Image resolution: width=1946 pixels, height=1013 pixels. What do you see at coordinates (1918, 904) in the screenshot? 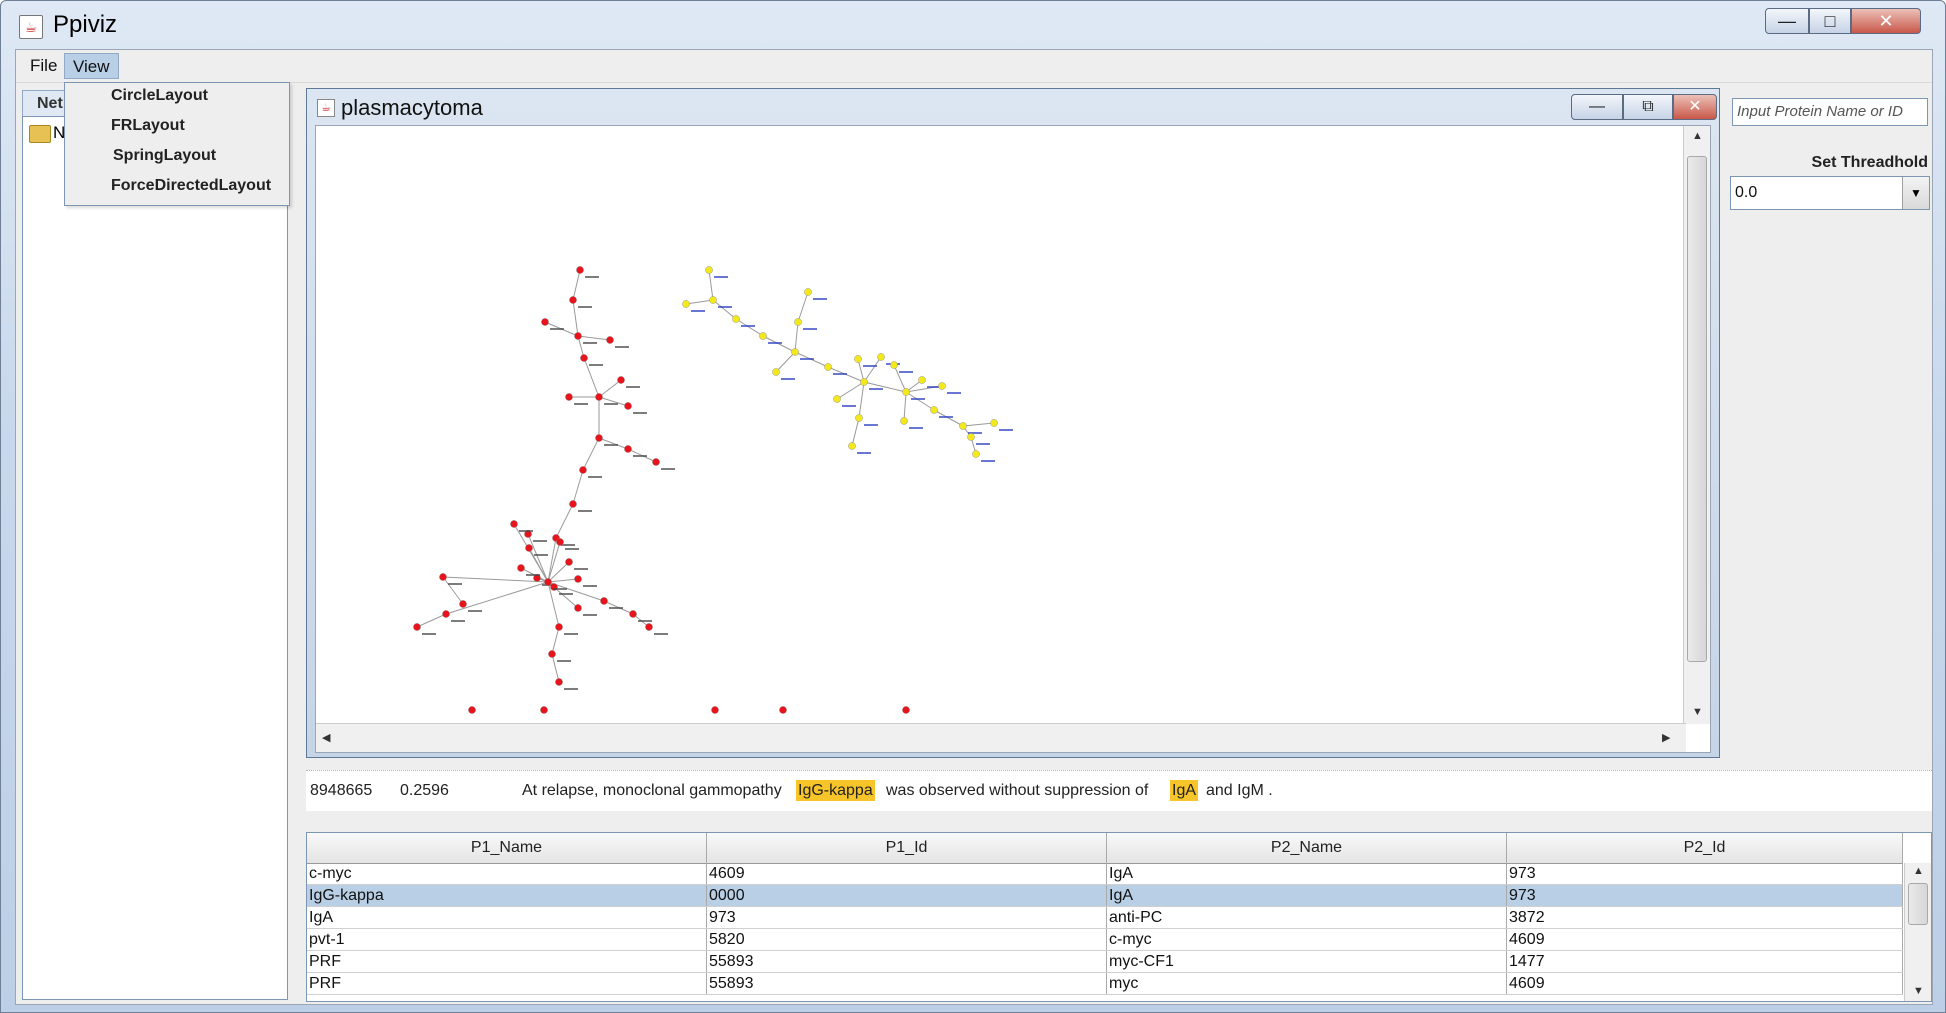
I see `table-scroll-thumb` at bounding box center [1918, 904].